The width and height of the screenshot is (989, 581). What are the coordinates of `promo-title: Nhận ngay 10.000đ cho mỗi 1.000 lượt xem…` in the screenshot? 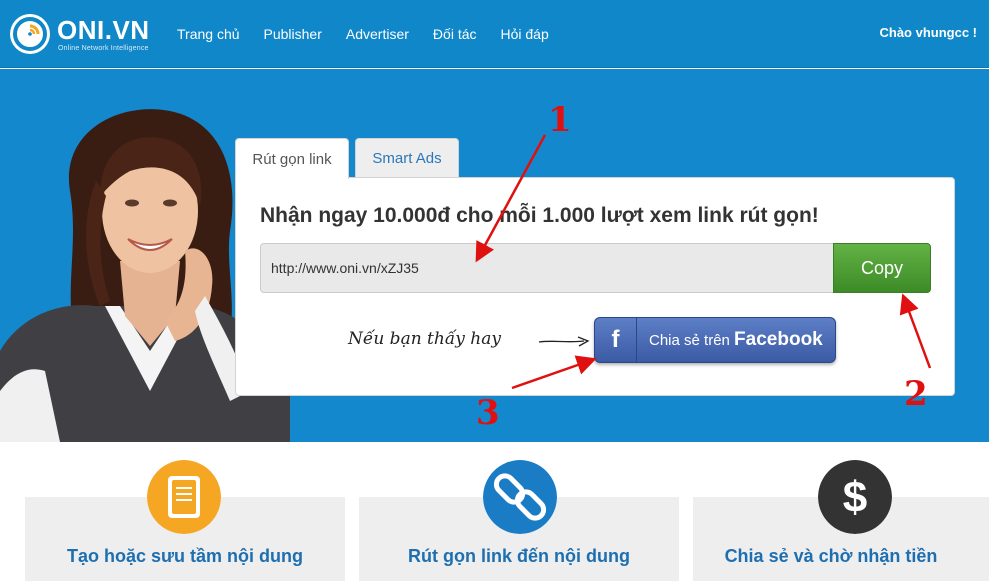 It's located at (539, 215).